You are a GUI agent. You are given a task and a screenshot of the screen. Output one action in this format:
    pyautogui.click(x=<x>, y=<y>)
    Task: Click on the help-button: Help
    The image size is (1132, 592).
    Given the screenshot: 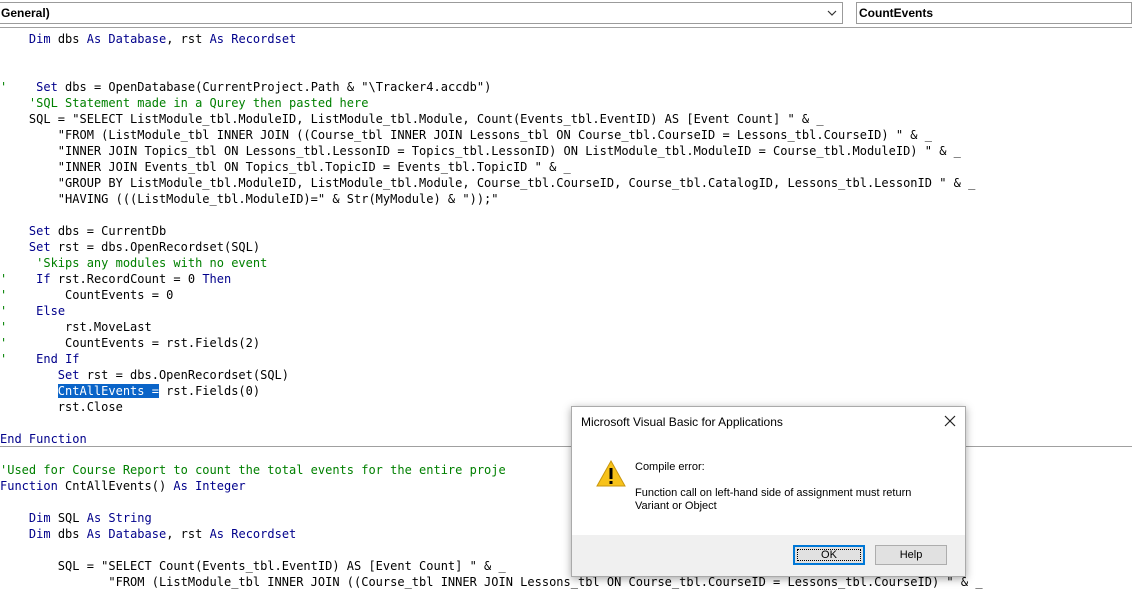 What is the action you would take?
    pyautogui.click(x=911, y=555)
    